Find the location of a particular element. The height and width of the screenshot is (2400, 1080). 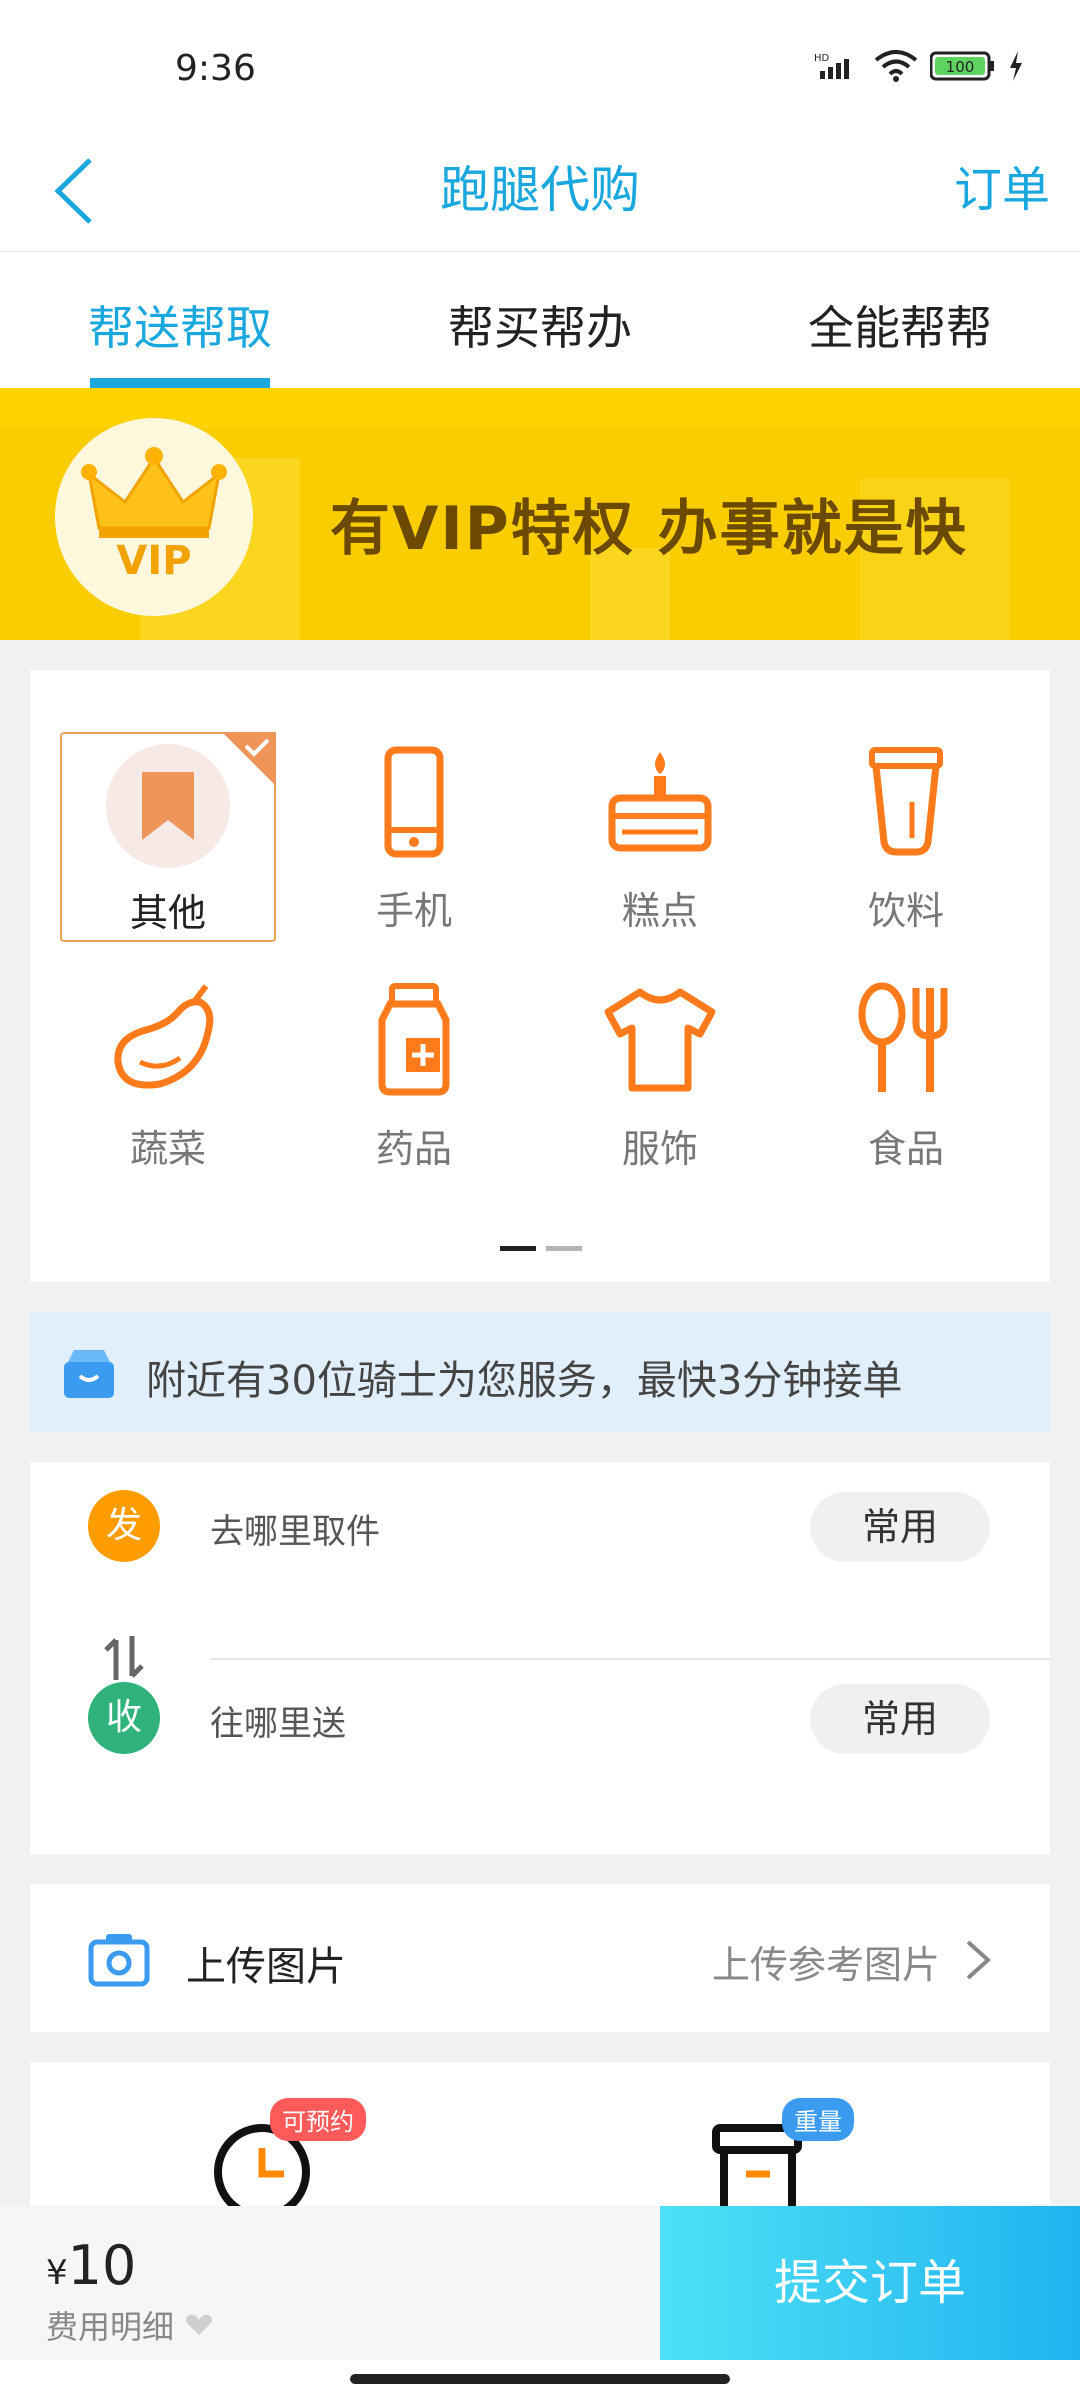

cake-icon is located at coordinates (660, 802).